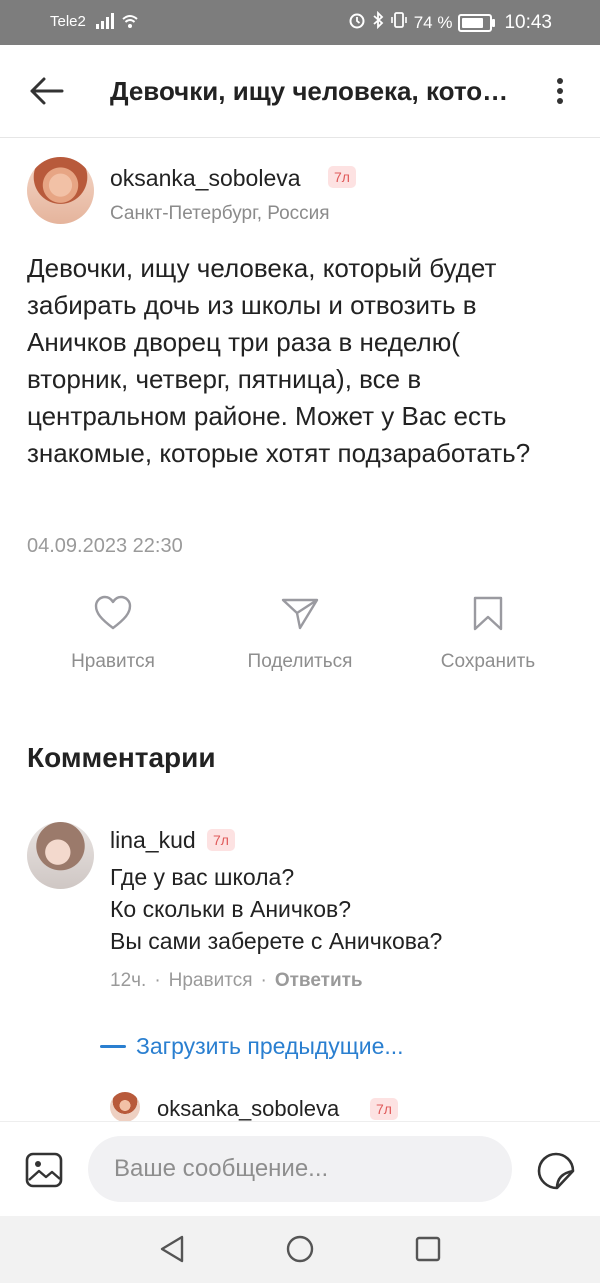 This screenshot has height=1283, width=600. Describe the element at coordinates (560, 91) in the screenshot. I see `more-vertical-icon` at that location.